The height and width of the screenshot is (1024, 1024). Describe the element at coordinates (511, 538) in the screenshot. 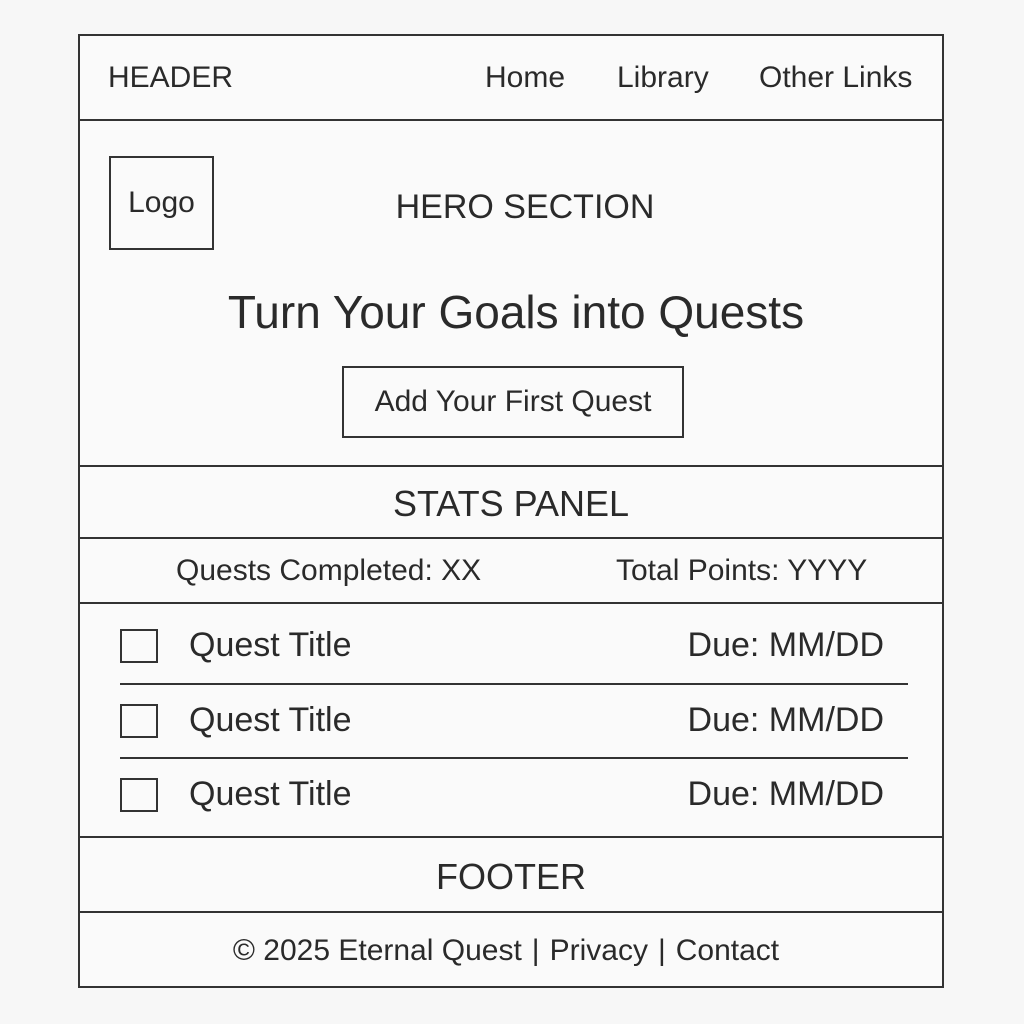

I see `stats-header-divider` at that location.